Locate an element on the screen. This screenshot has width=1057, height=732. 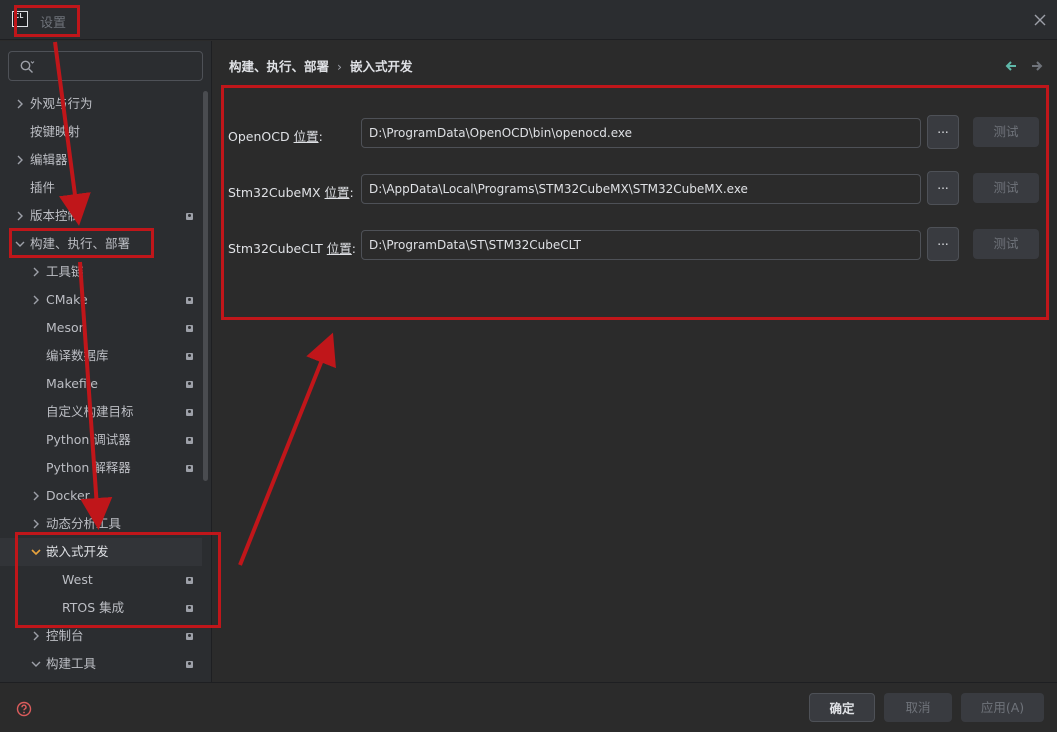
stm32cubemx-test-button: 测试 is located at coordinates (1006, 188).